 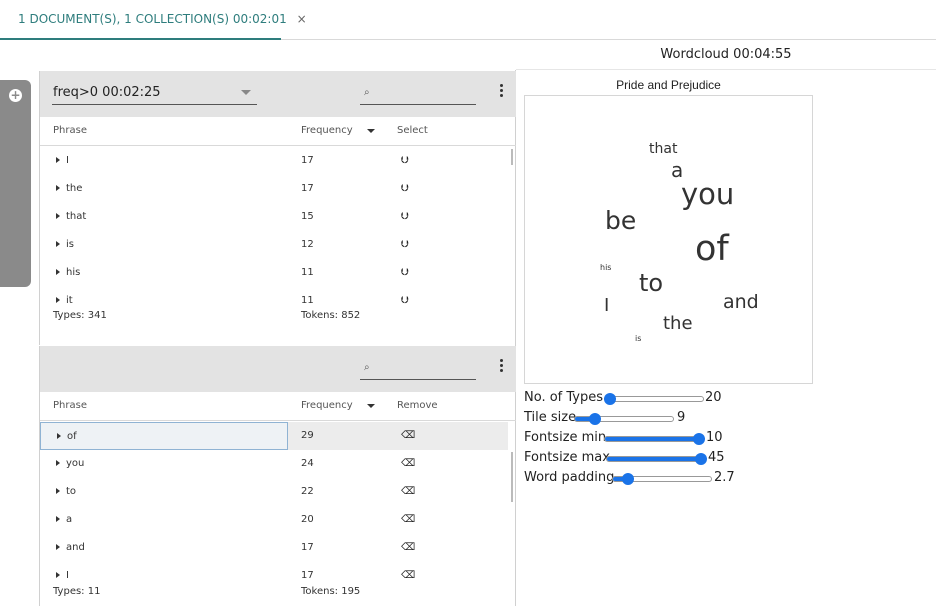 What do you see at coordinates (708, 194) in the screenshot?
I see `wordcloud-word: you` at bounding box center [708, 194].